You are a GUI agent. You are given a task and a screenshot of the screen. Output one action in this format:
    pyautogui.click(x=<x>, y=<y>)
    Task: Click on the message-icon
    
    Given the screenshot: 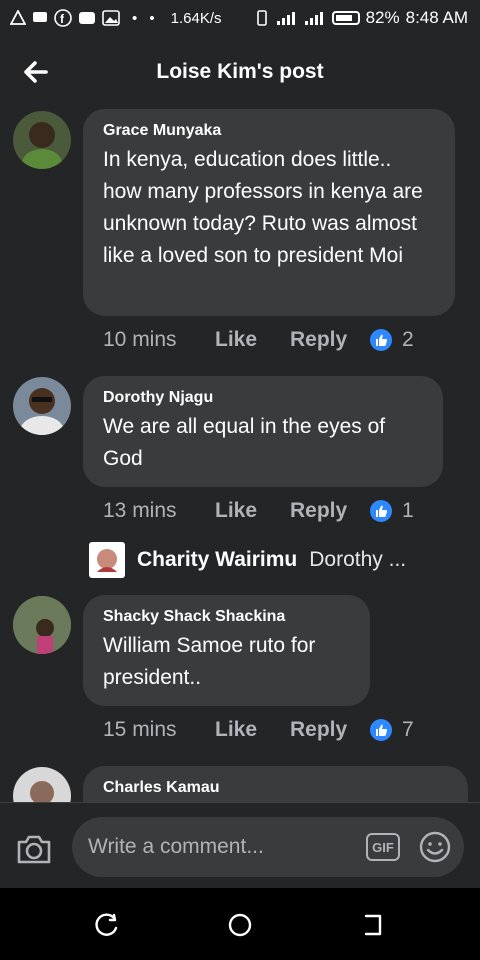 What is the action you would take?
    pyautogui.click(x=40, y=17)
    